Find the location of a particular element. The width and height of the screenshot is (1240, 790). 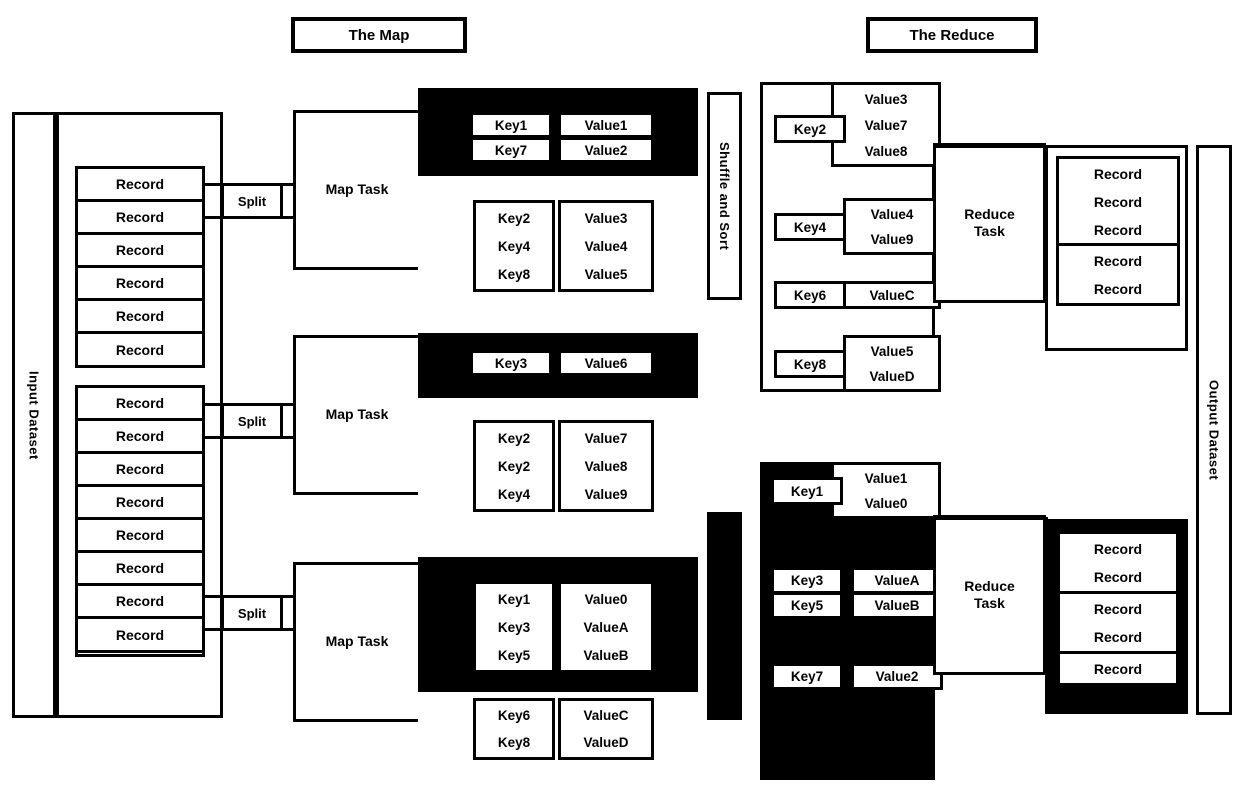

split-box-1: Split is located at coordinates (252, 201).